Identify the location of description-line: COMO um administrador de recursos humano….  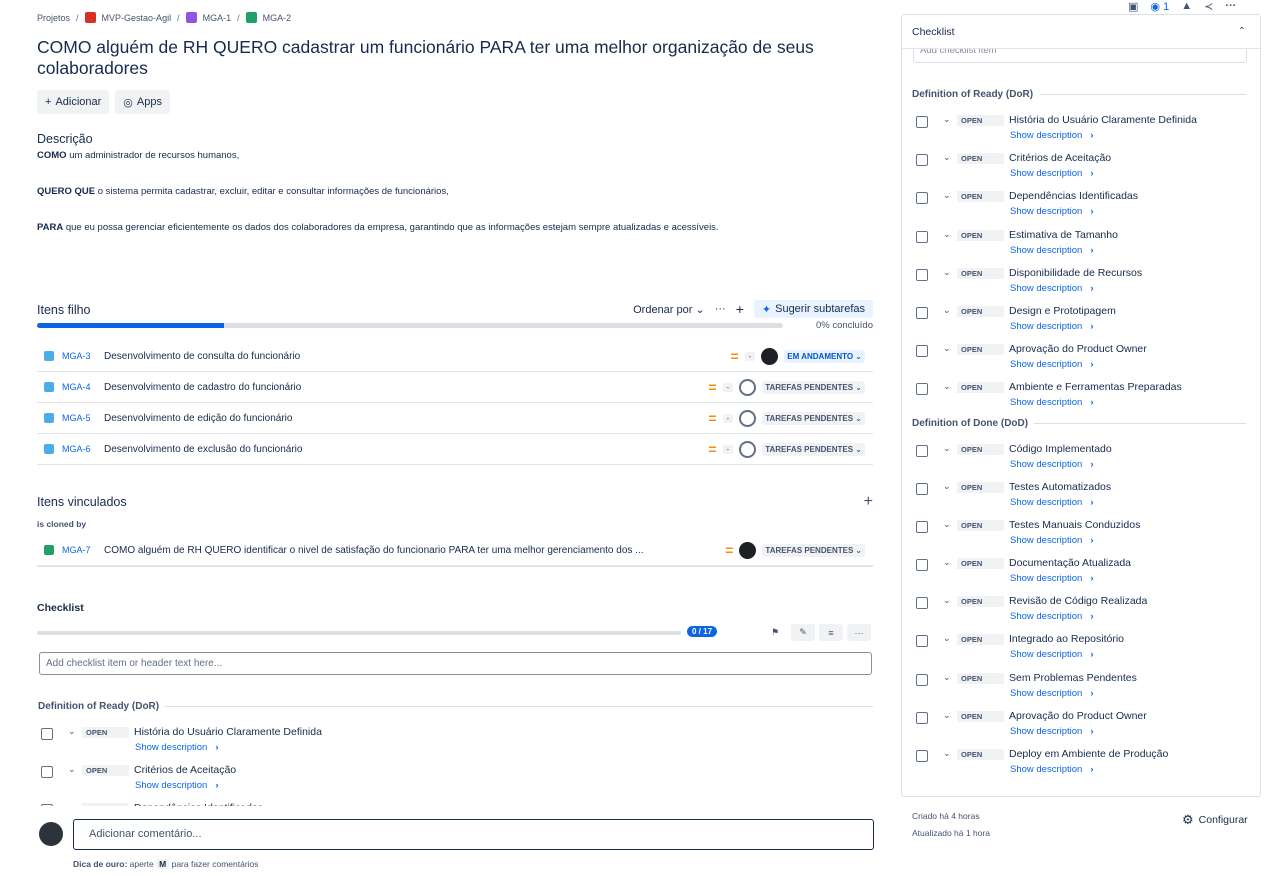
(138, 155).